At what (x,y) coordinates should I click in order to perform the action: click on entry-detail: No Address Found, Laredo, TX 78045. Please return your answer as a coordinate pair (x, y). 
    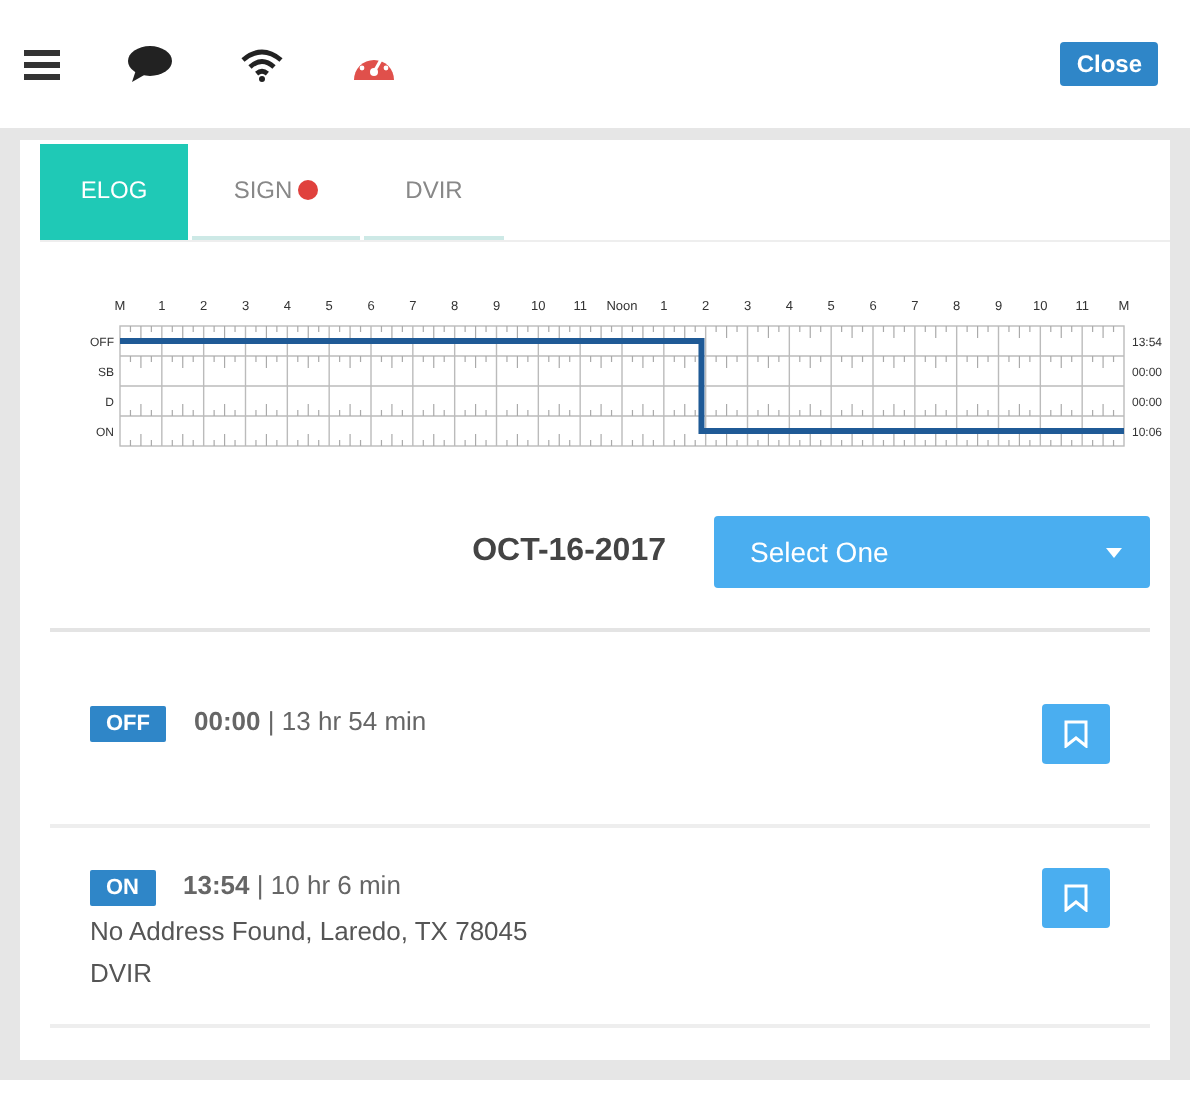
    Looking at the image, I should click on (309, 931).